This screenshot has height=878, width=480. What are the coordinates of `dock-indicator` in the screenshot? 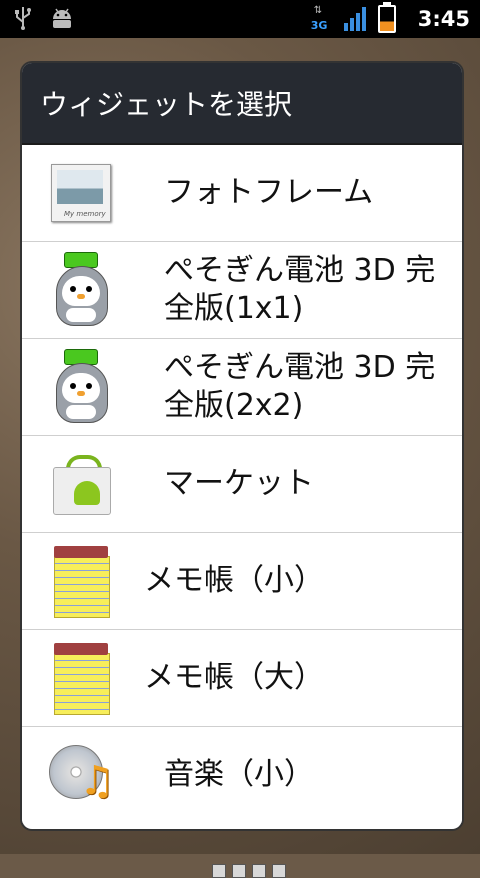 It's located at (249, 871).